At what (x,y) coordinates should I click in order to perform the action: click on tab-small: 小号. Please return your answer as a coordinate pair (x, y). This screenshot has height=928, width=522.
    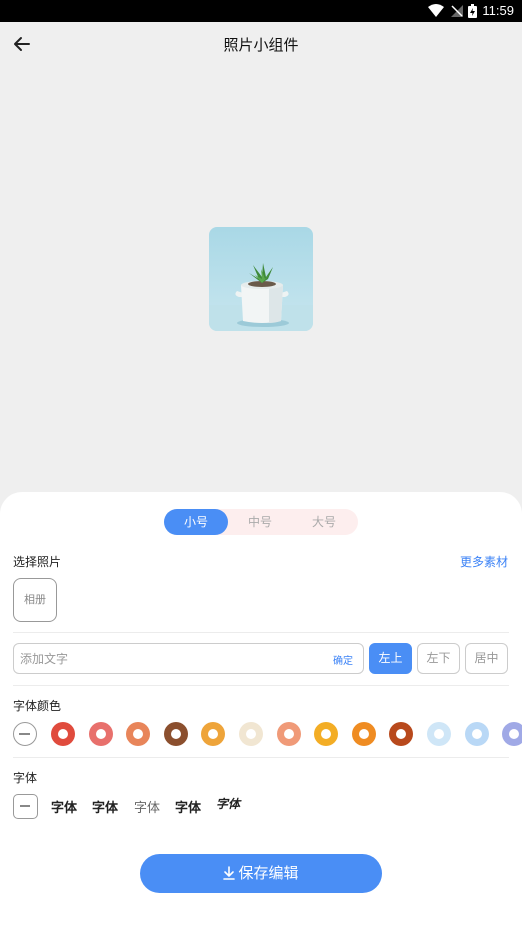
    Looking at the image, I should click on (196, 522).